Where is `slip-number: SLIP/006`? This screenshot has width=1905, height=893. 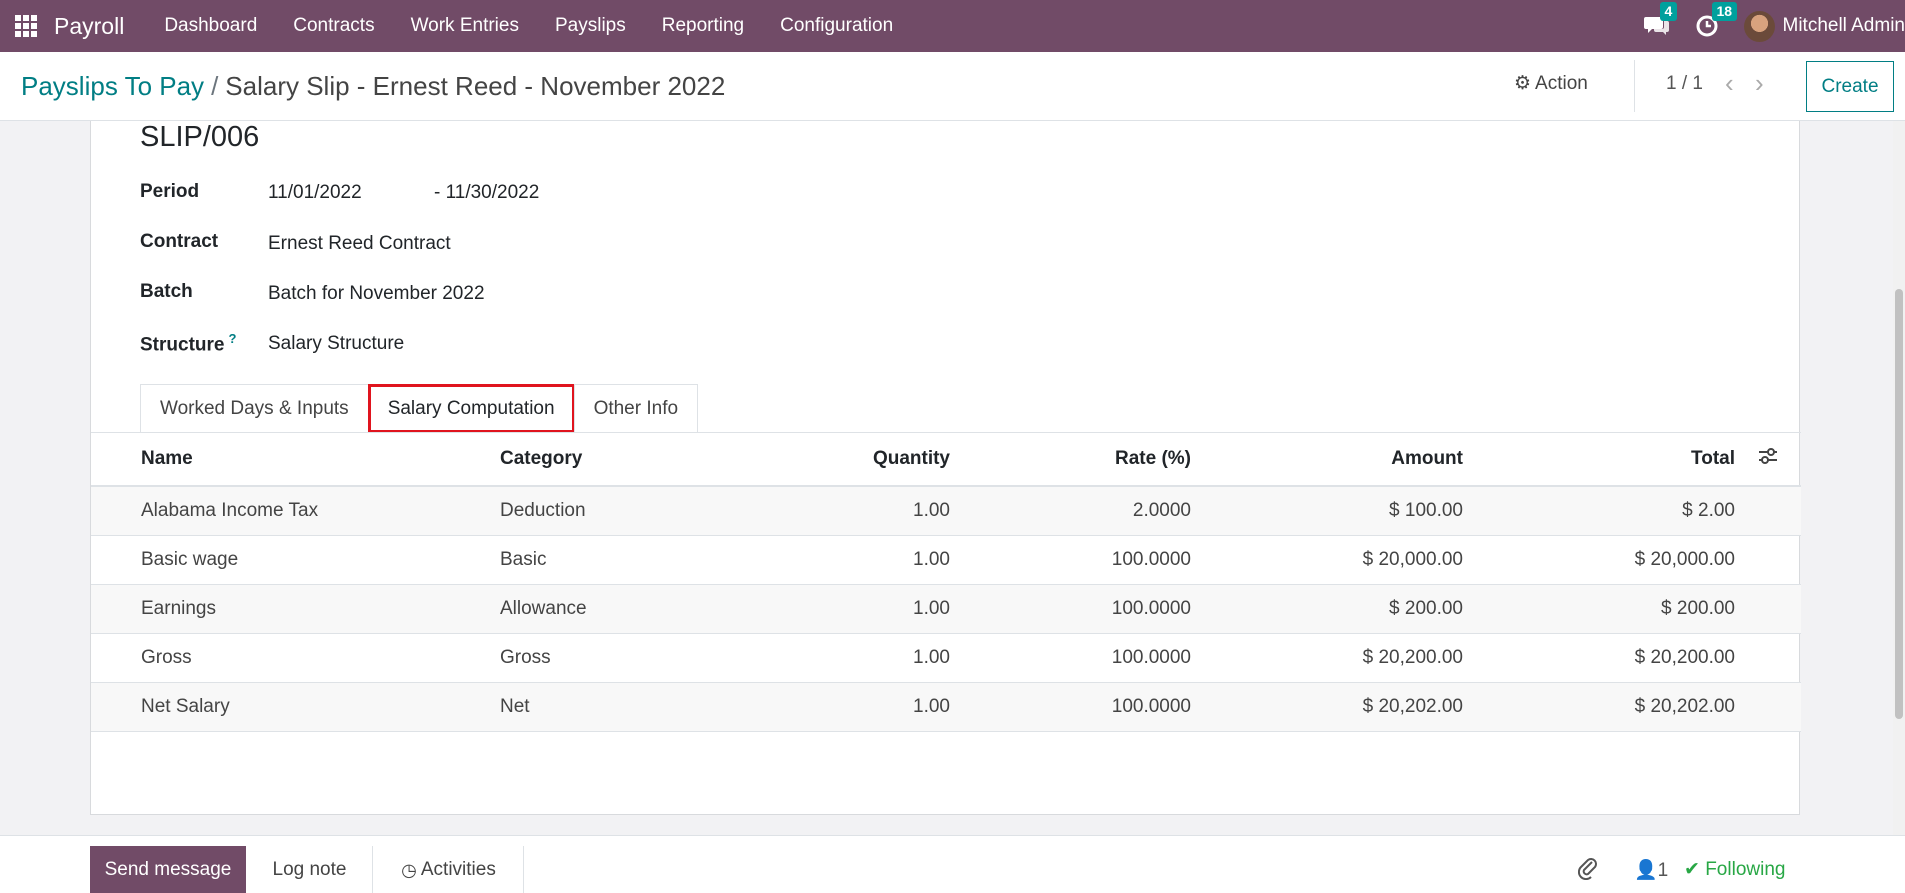
slip-number: SLIP/006 is located at coordinates (200, 137).